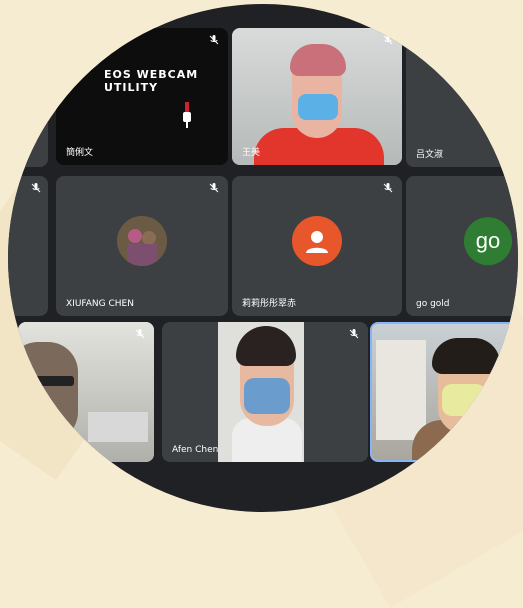 This screenshot has height=608, width=523. What do you see at coordinates (51, 381) in the screenshot?
I see `person-glasses` at bounding box center [51, 381].